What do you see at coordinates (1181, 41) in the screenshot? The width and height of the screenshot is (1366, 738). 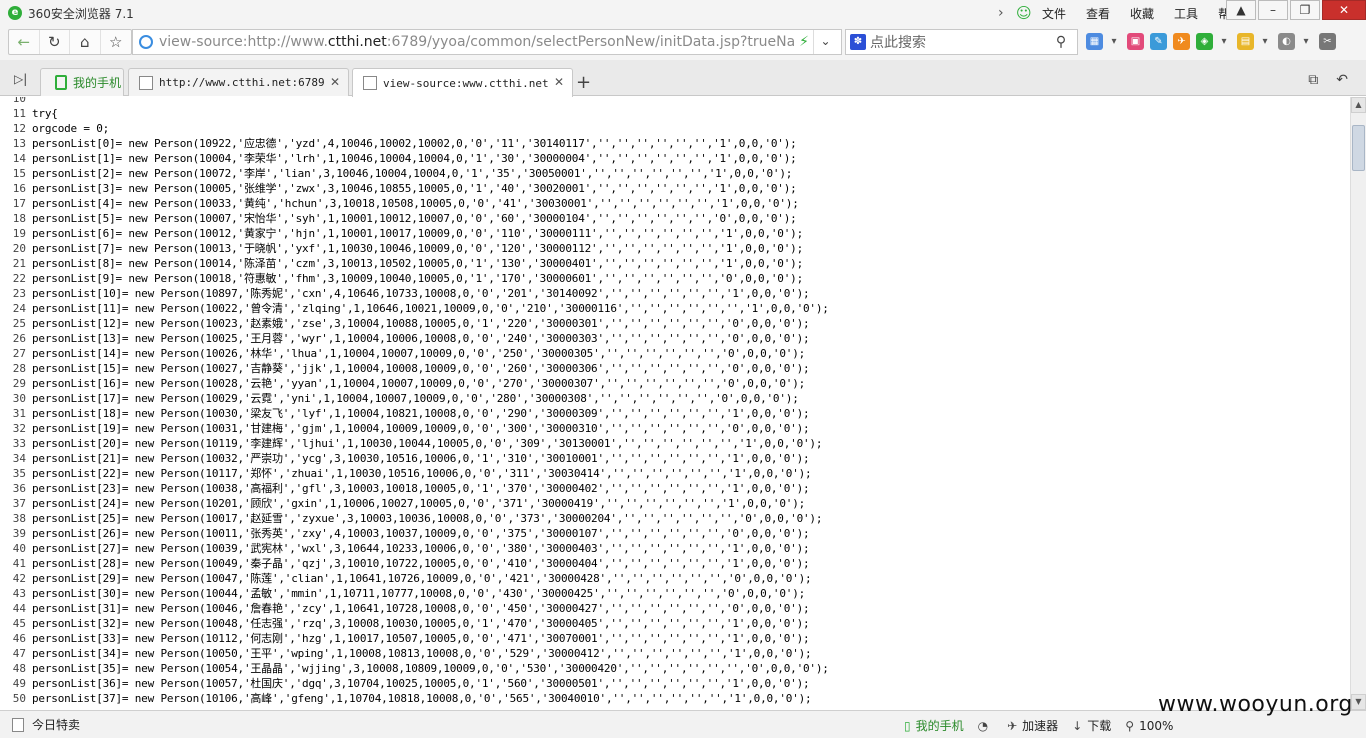 I see `plane-icon: ✈` at bounding box center [1181, 41].